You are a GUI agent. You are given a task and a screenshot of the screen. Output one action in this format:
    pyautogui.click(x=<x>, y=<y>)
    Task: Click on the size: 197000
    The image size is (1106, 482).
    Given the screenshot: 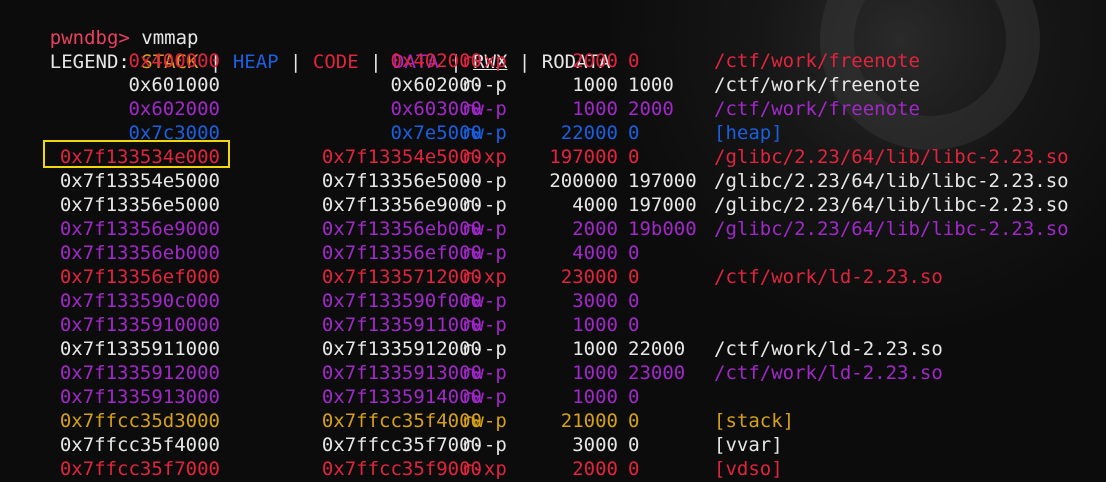 What is the action you would take?
    pyautogui.click(x=583, y=157)
    